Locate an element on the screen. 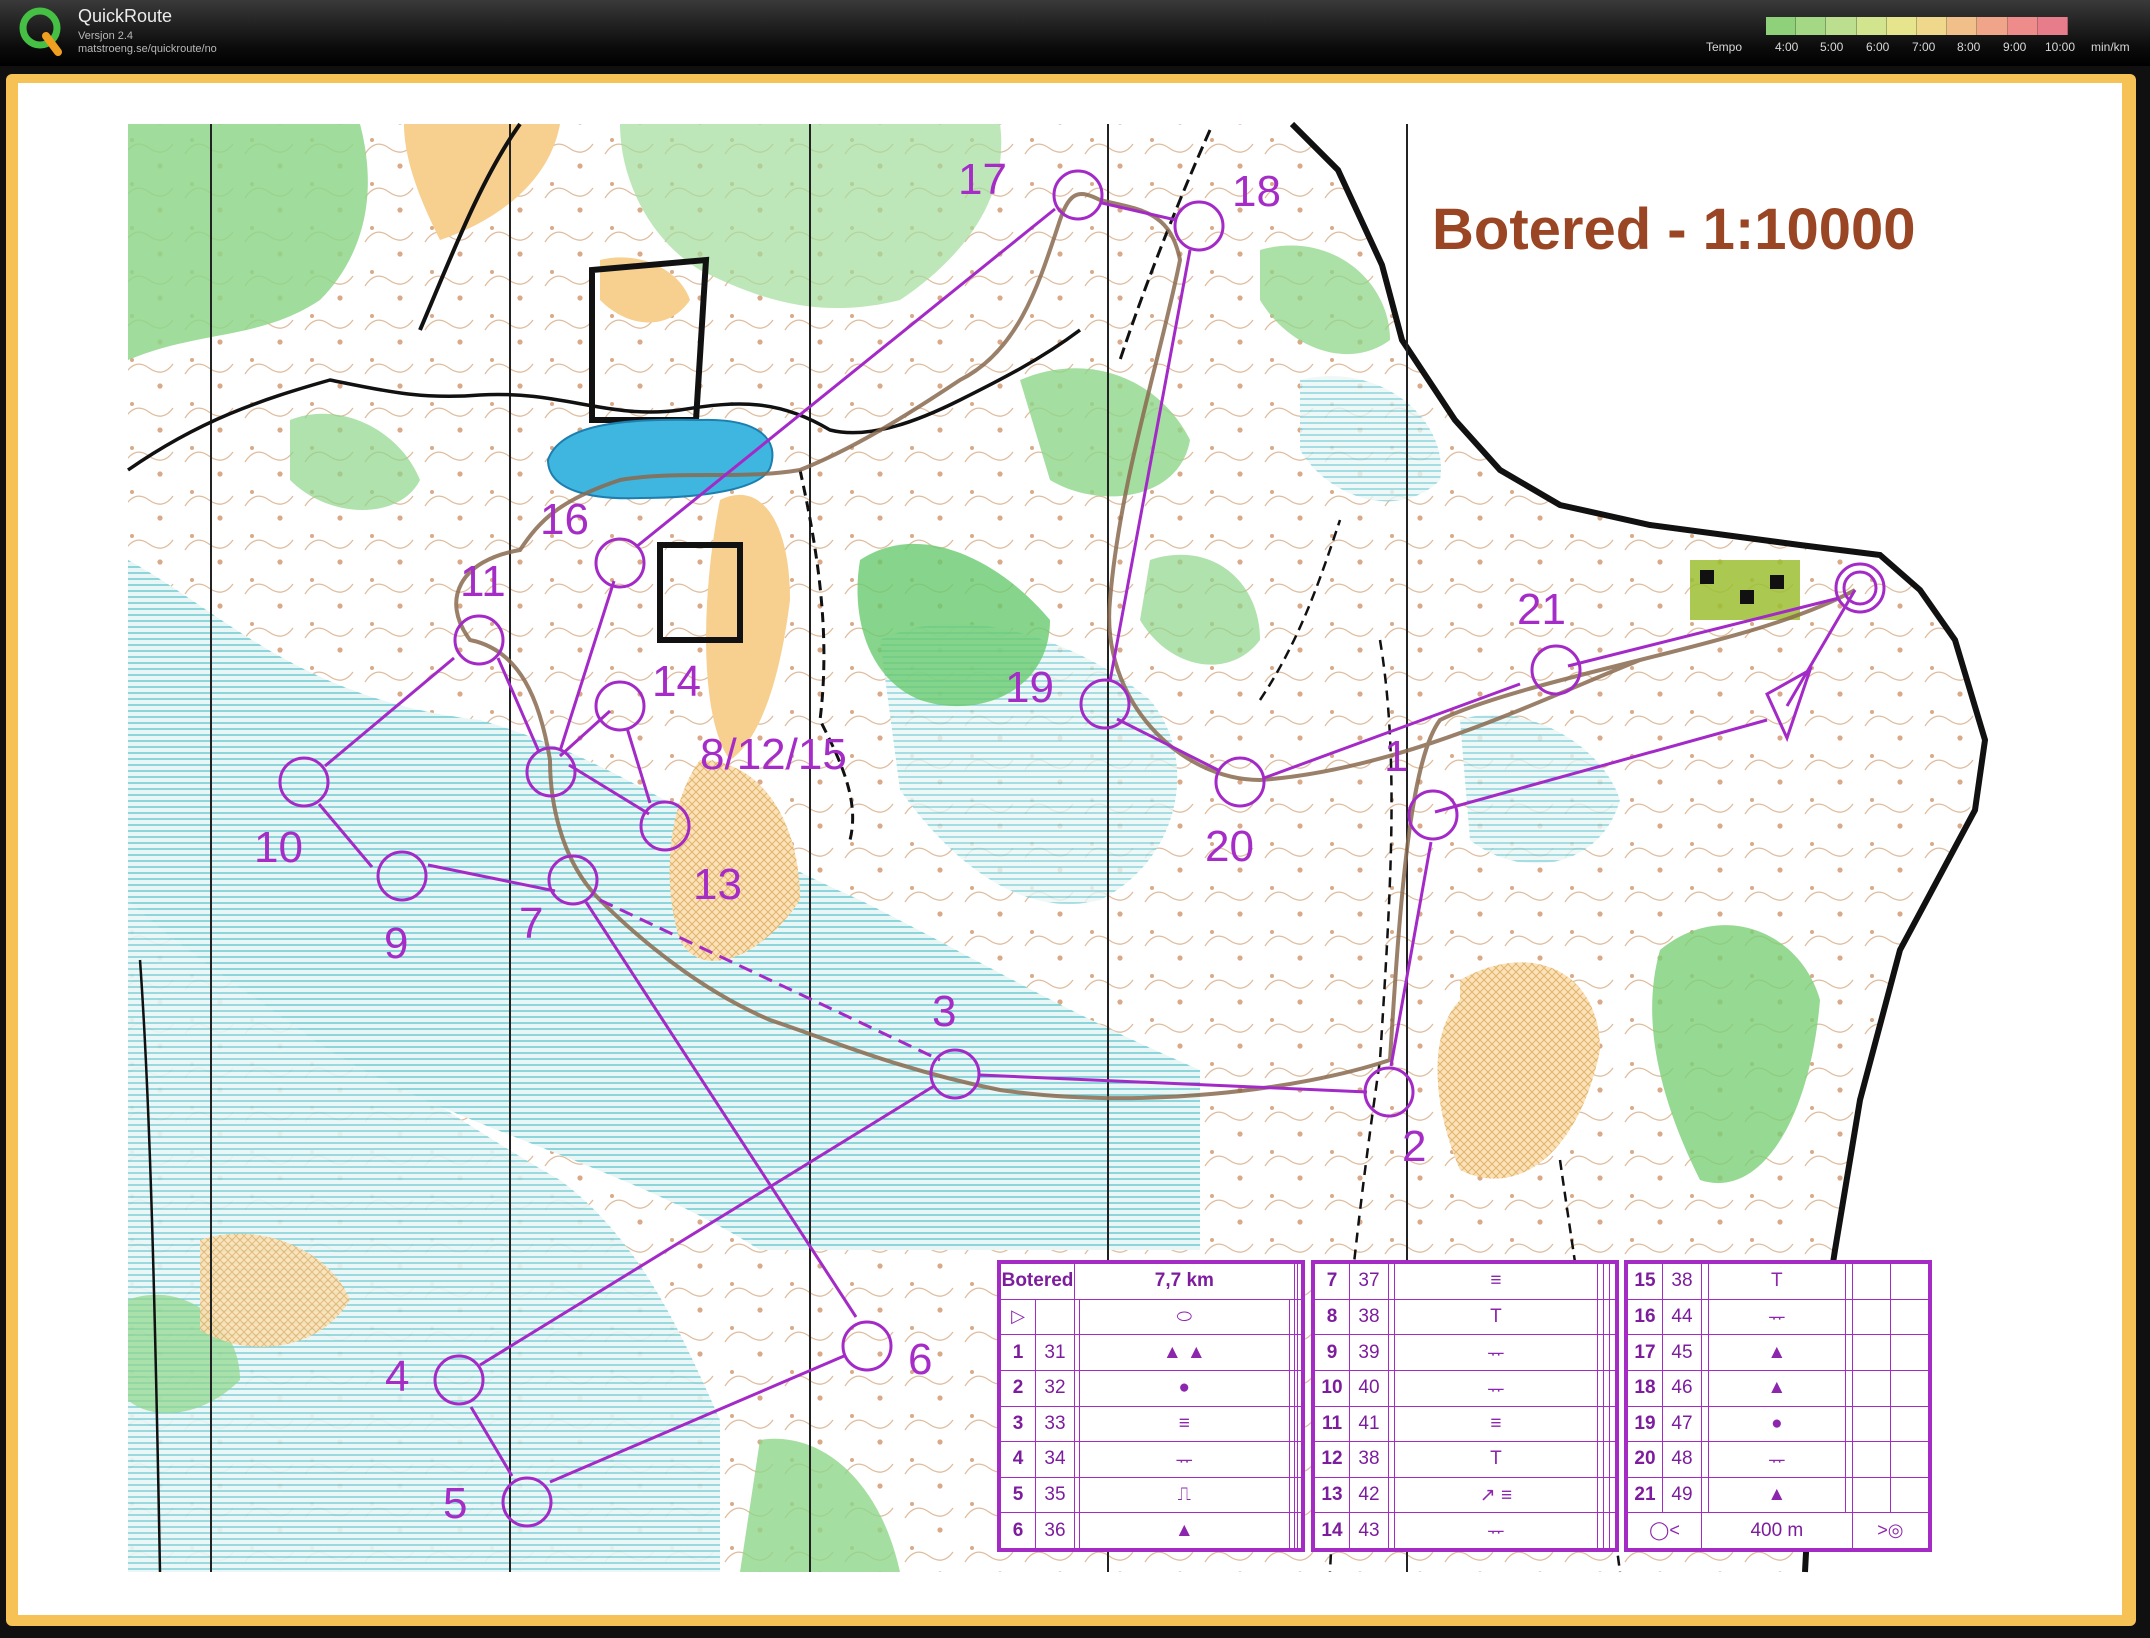 The height and width of the screenshot is (1638, 2150). control-number-21: 21 is located at coordinates (1541, 609).